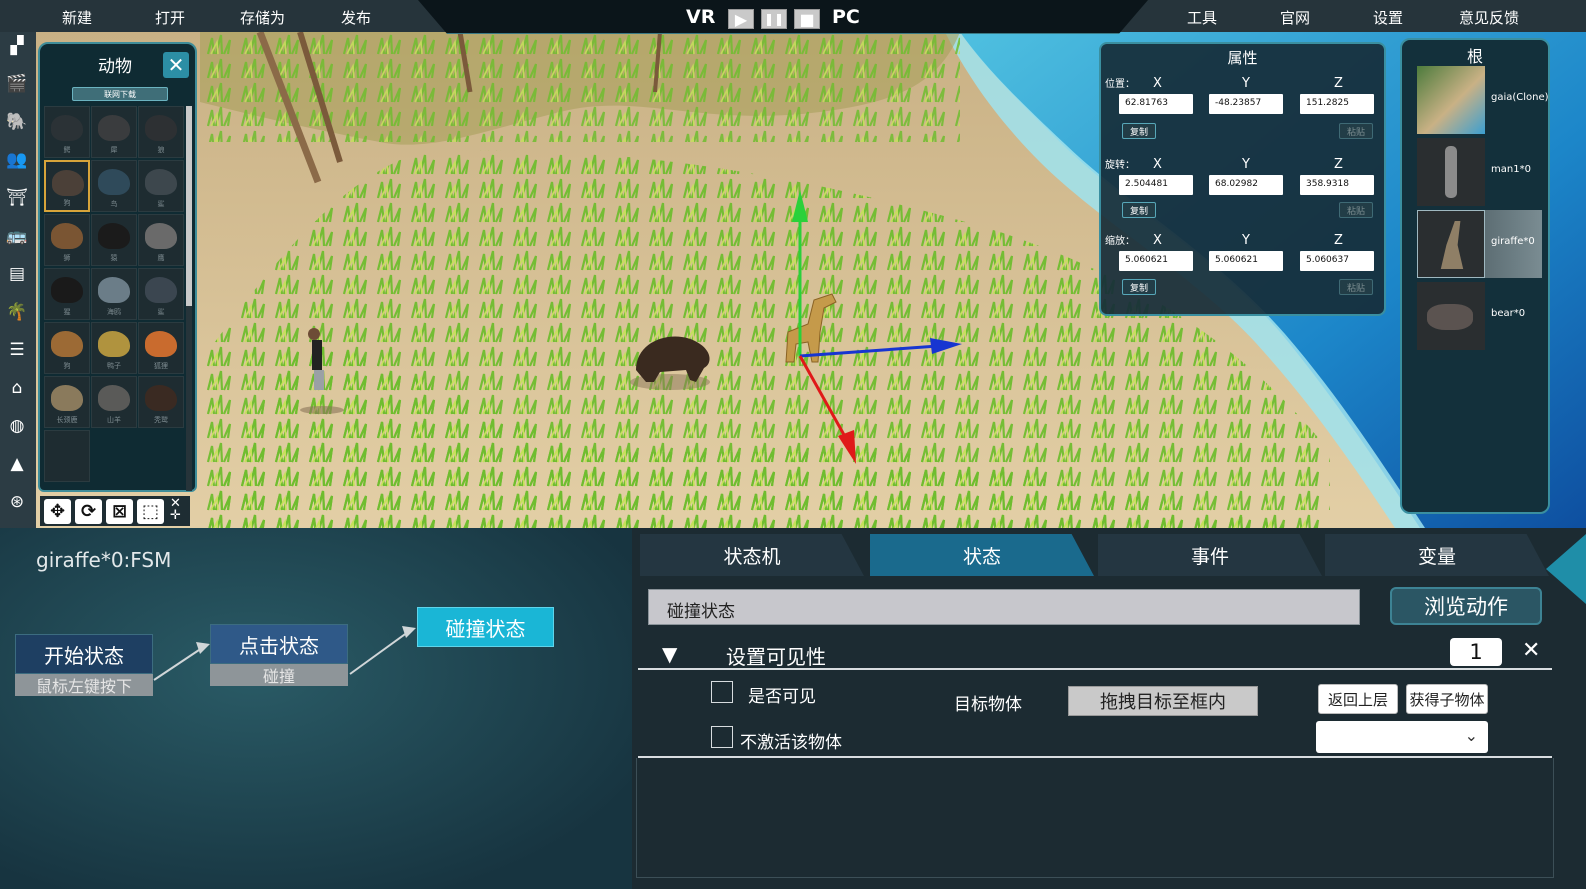 This screenshot has width=1586, height=889. Describe the element at coordinates (120, 94) in the screenshot. I see `online-download-button: 联网下载` at that location.